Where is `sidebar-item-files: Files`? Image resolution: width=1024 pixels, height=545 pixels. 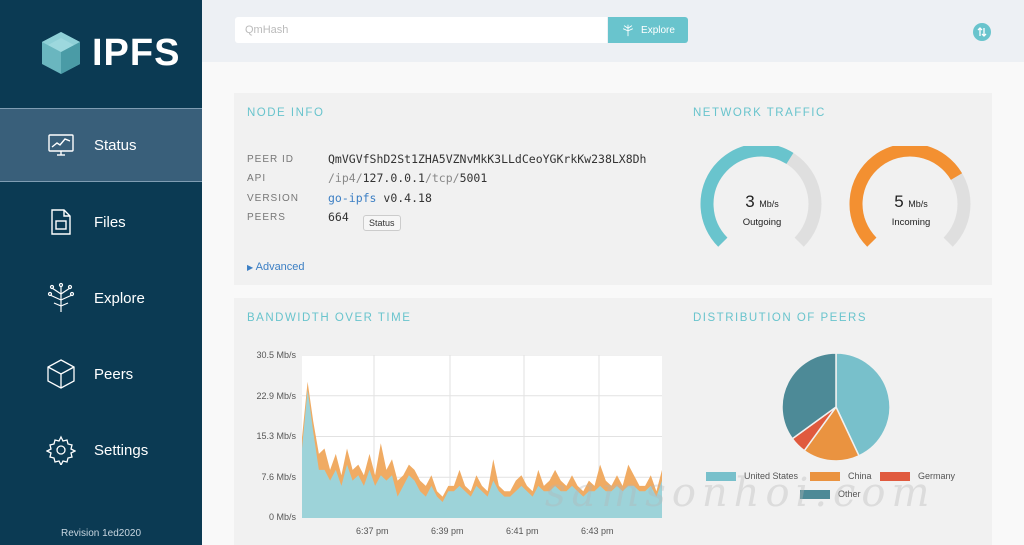
sidebar-item-files: Files is located at coordinates (101, 222).